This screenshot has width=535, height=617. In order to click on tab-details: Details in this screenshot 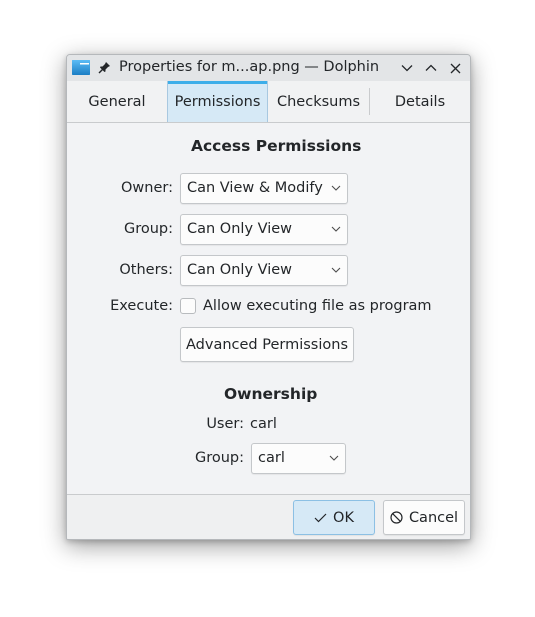, I will do `click(420, 101)`.